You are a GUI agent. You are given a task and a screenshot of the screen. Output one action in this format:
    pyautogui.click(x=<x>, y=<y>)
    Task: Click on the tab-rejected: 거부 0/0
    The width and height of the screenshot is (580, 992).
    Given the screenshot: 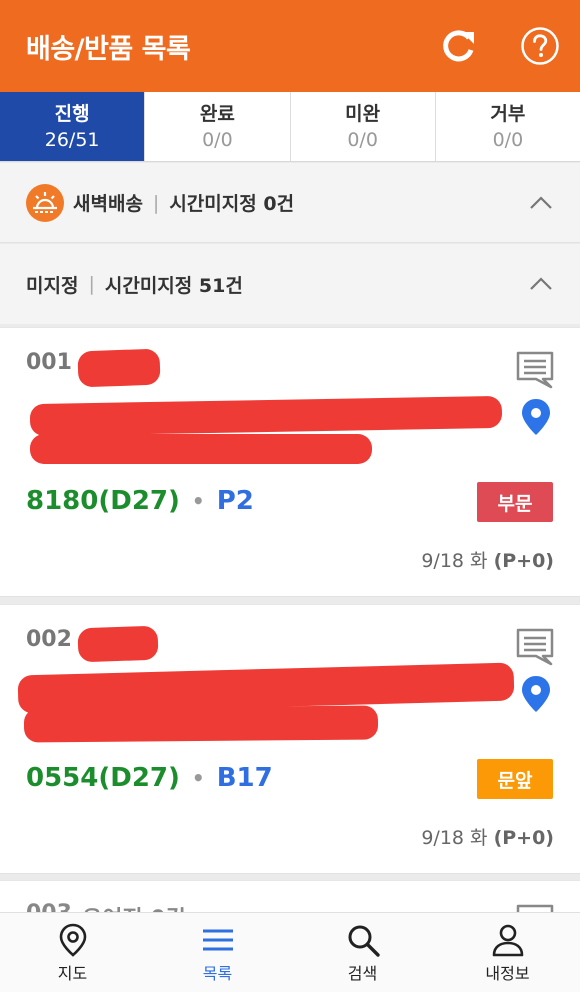 What is the action you would take?
    pyautogui.click(x=508, y=126)
    